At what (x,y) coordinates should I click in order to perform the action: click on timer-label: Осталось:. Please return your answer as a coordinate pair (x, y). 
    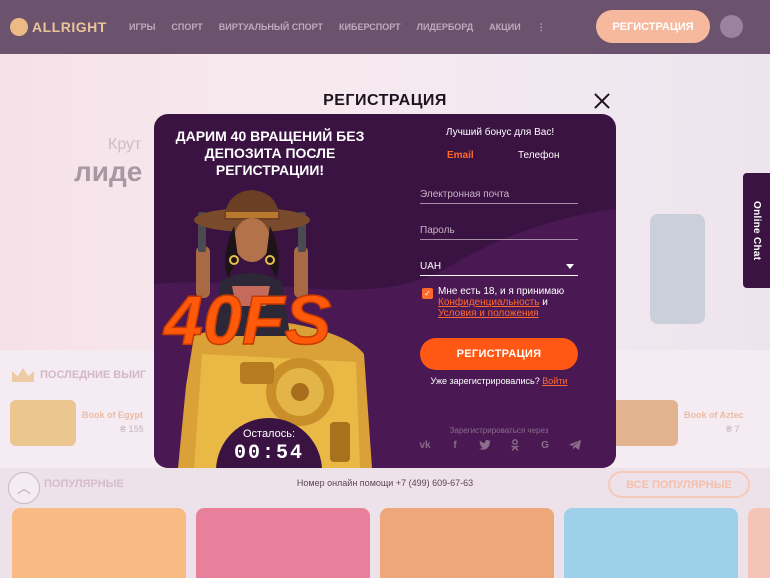
    Looking at the image, I should click on (269, 434).